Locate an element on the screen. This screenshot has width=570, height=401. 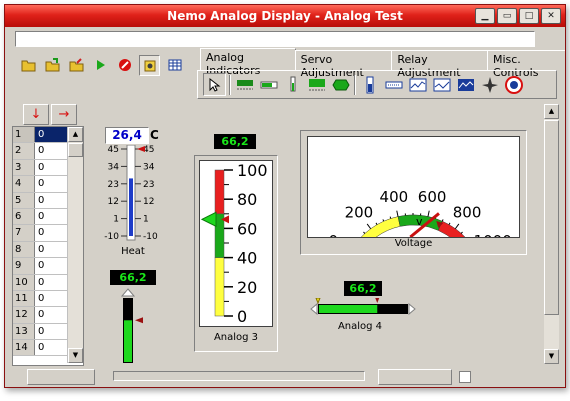
thermometer: 45 4534 3423 2312 121 1-10 -10 is located at coordinates (131, 193).